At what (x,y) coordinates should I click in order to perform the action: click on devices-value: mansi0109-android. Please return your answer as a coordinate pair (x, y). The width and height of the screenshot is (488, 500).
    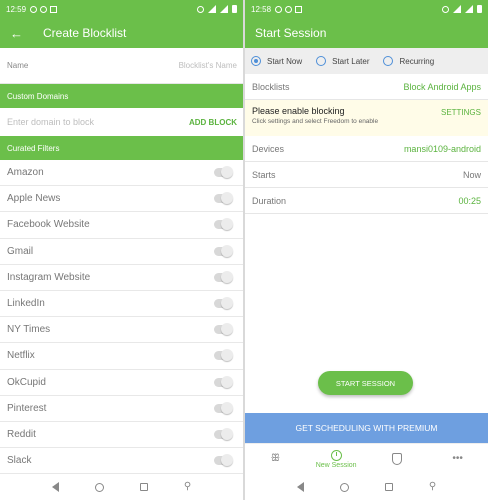
    Looking at the image, I should click on (442, 149).